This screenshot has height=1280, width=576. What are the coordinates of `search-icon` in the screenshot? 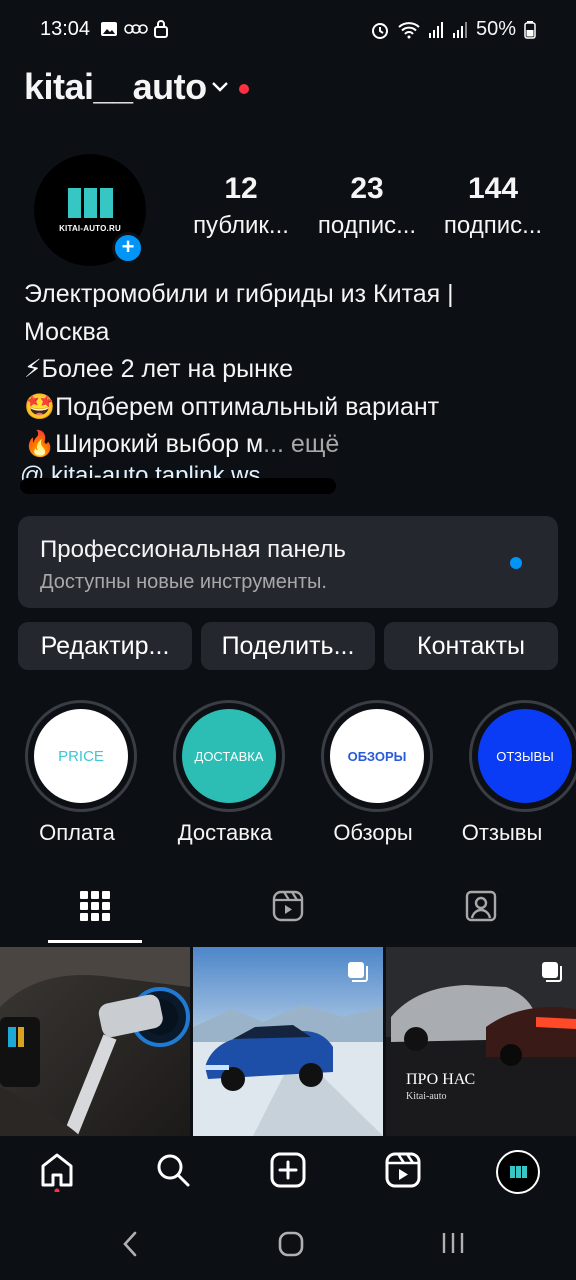 It's located at (173, 1170).